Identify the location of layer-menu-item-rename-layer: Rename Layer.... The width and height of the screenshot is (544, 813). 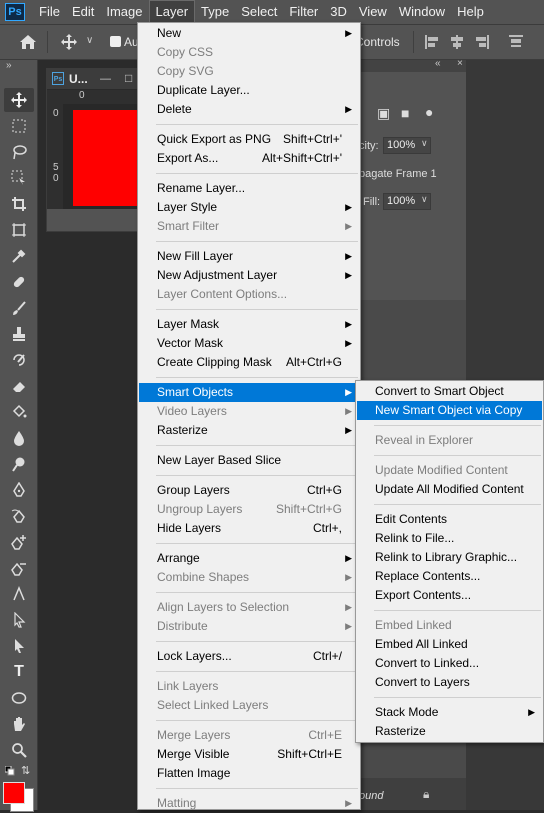
(249, 188).